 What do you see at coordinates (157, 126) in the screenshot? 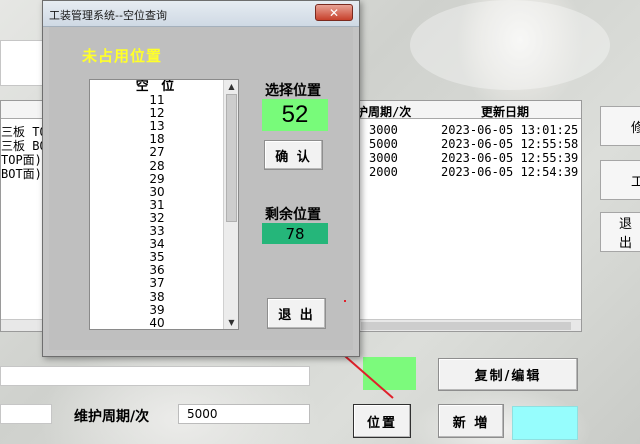
I see `list-item: 13` at bounding box center [157, 126].